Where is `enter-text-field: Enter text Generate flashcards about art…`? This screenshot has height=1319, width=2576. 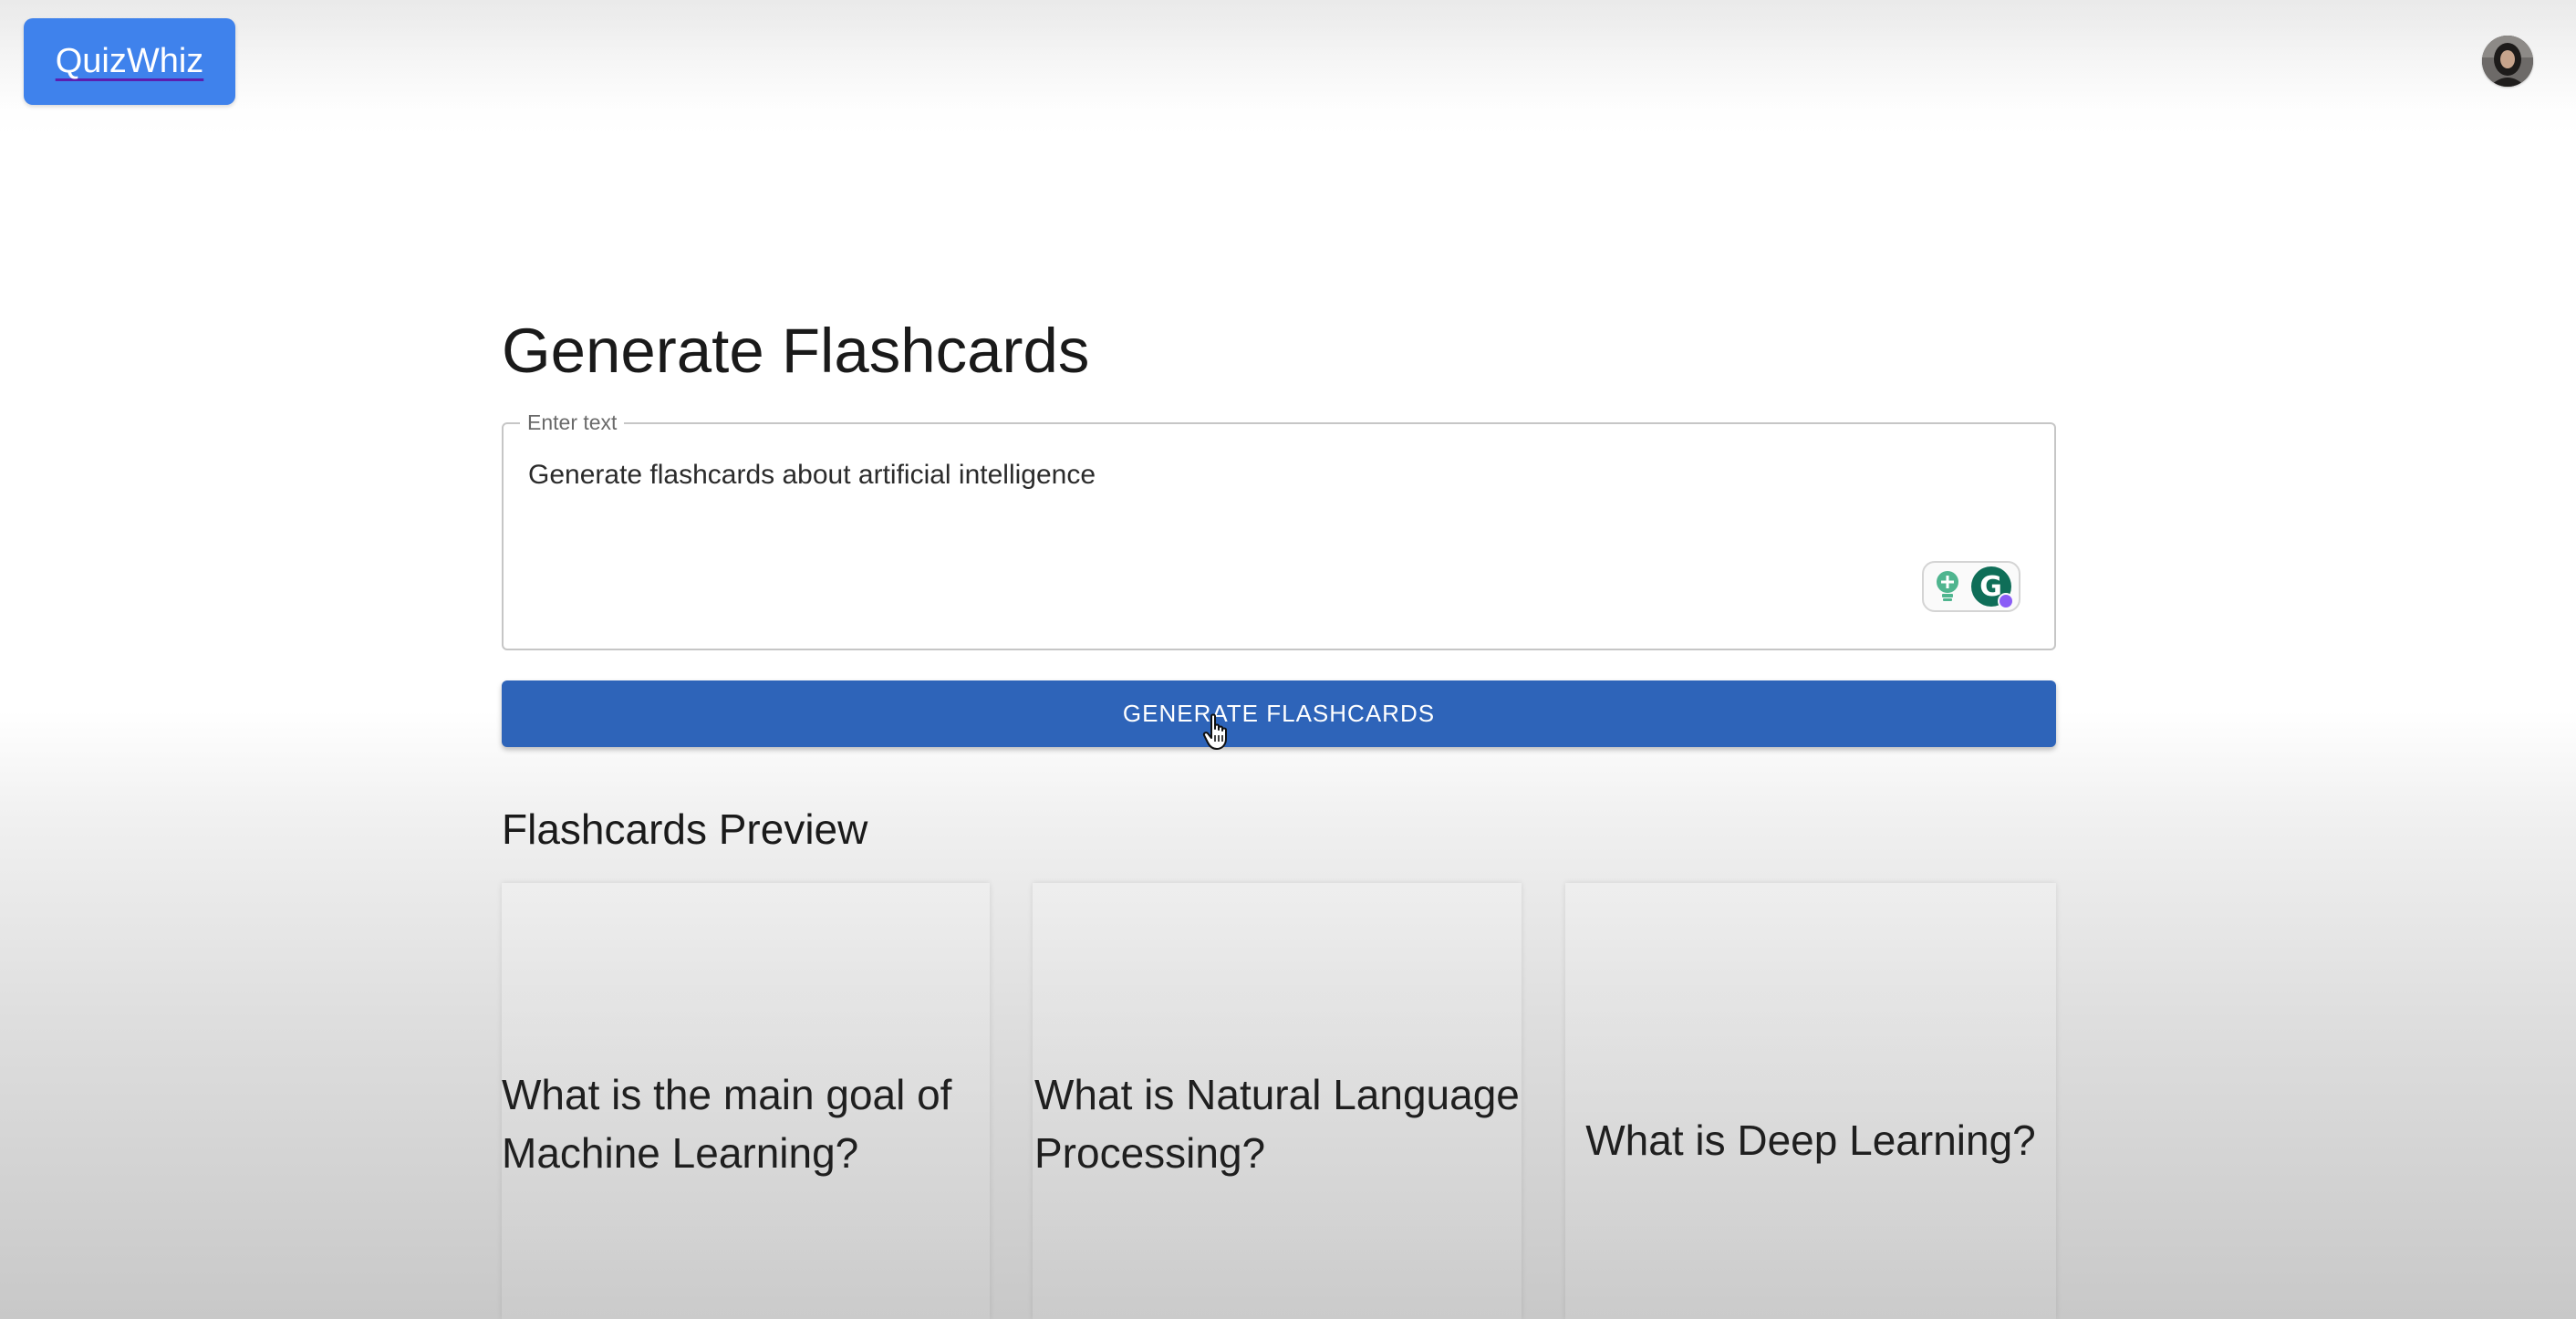 enter-text-field: Enter text Generate flashcards about art… is located at coordinates (1279, 530).